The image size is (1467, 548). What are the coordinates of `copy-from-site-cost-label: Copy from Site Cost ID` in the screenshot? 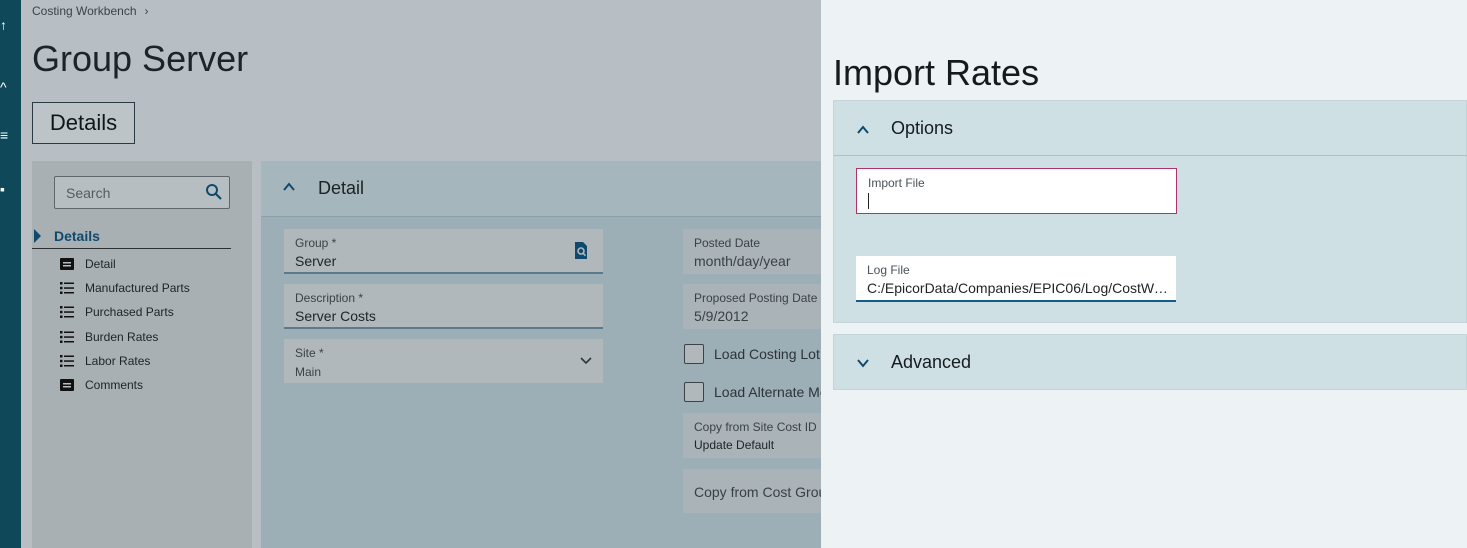 It's located at (755, 427).